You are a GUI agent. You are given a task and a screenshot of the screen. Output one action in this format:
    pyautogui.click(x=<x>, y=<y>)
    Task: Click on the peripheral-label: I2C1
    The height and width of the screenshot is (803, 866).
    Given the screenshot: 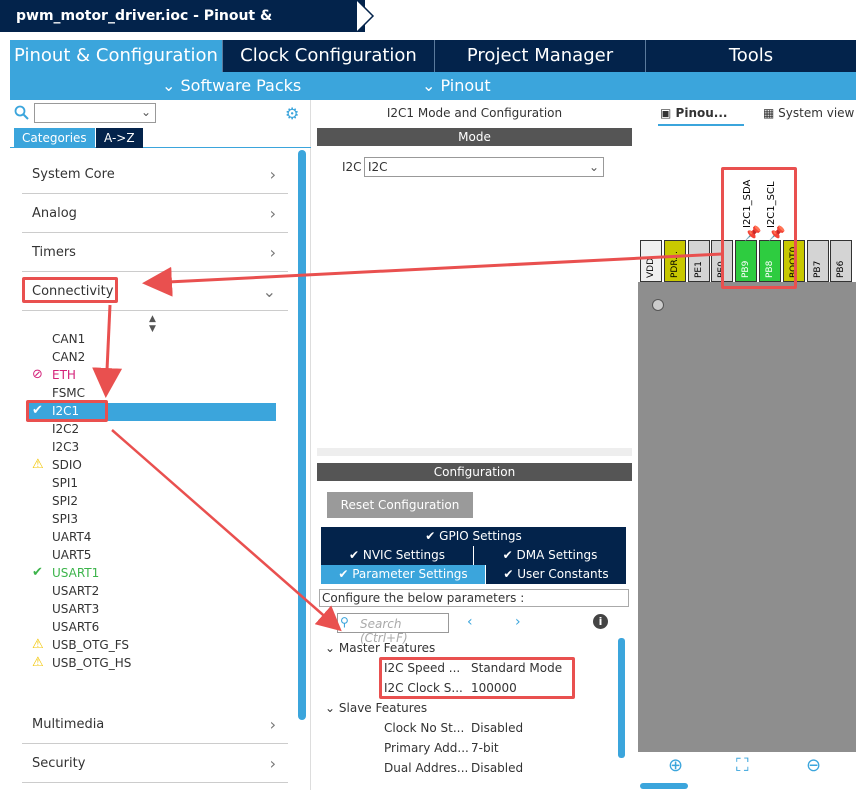 What is the action you would take?
    pyautogui.click(x=66, y=411)
    